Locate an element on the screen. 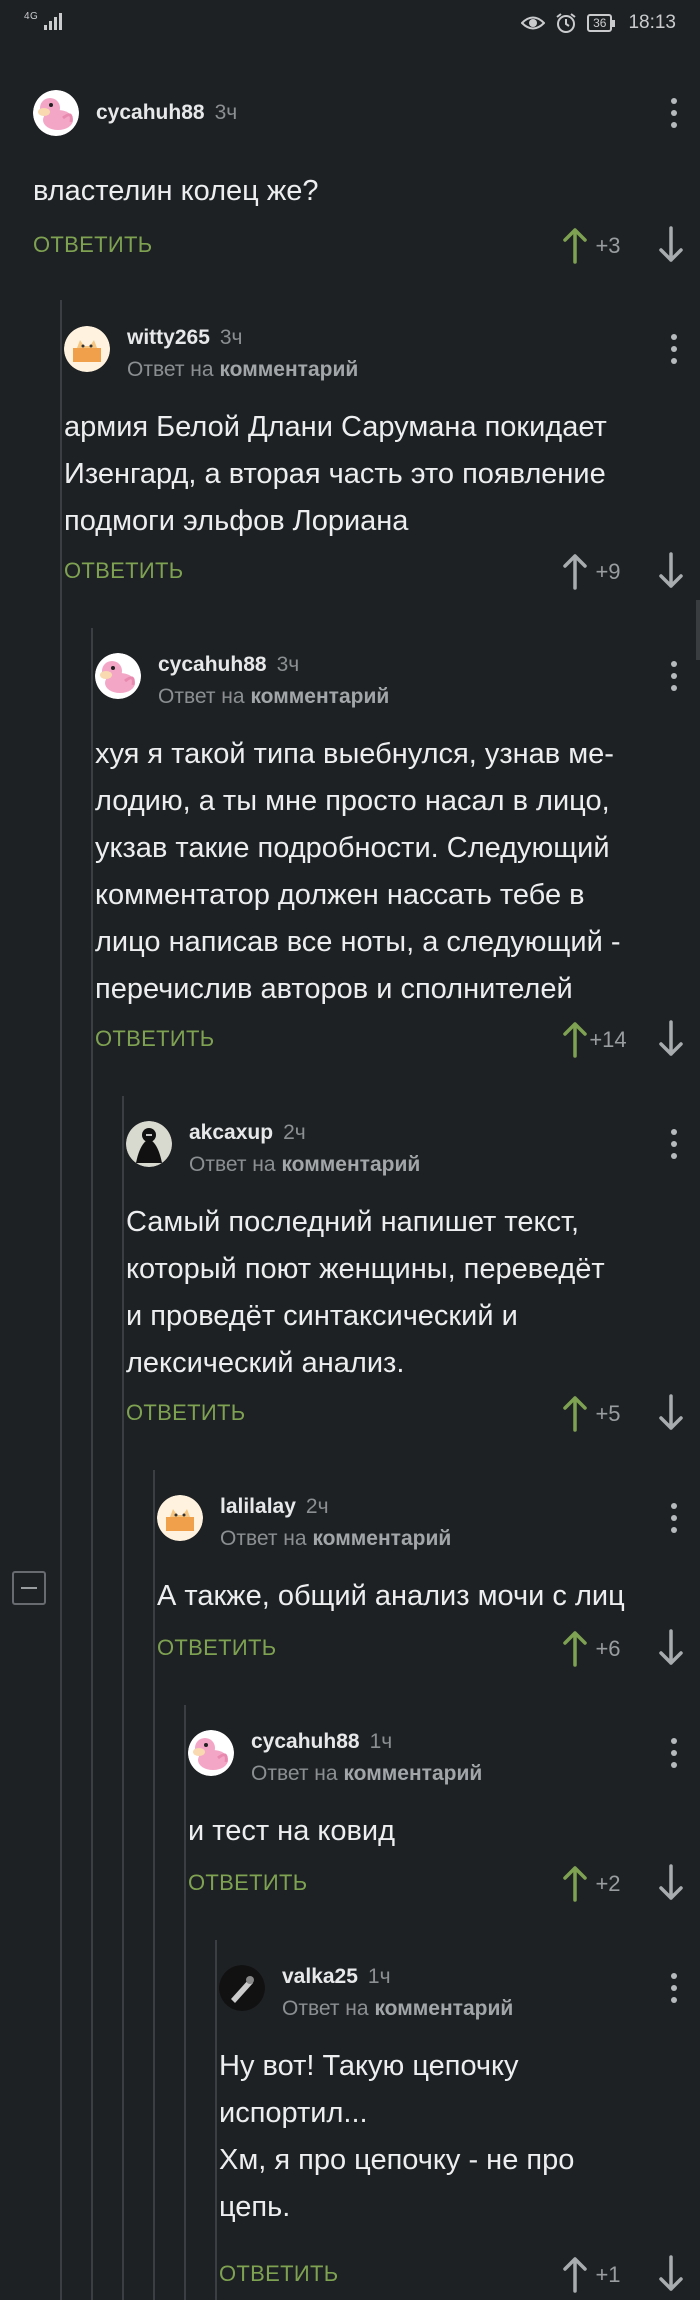 The width and height of the screenshot is (700, 2300). author-name: witty265 3ч is located at coordinates (185, 338).